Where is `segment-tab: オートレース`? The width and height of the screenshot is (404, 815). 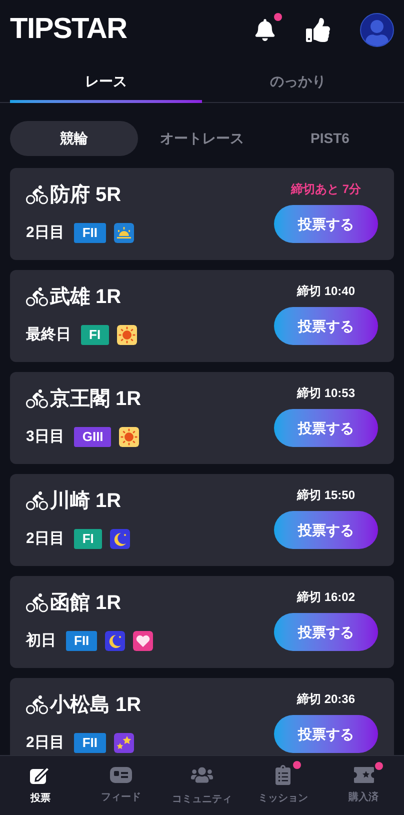 segment-tab: オートレース is located at coordinates (202, 138).